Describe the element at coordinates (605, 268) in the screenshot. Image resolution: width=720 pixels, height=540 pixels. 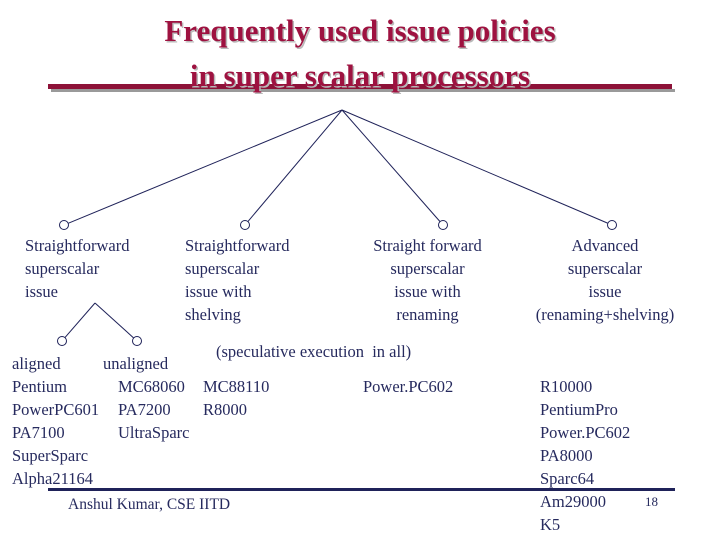
I see `cat4-text-line-2: superscalar` at that location.